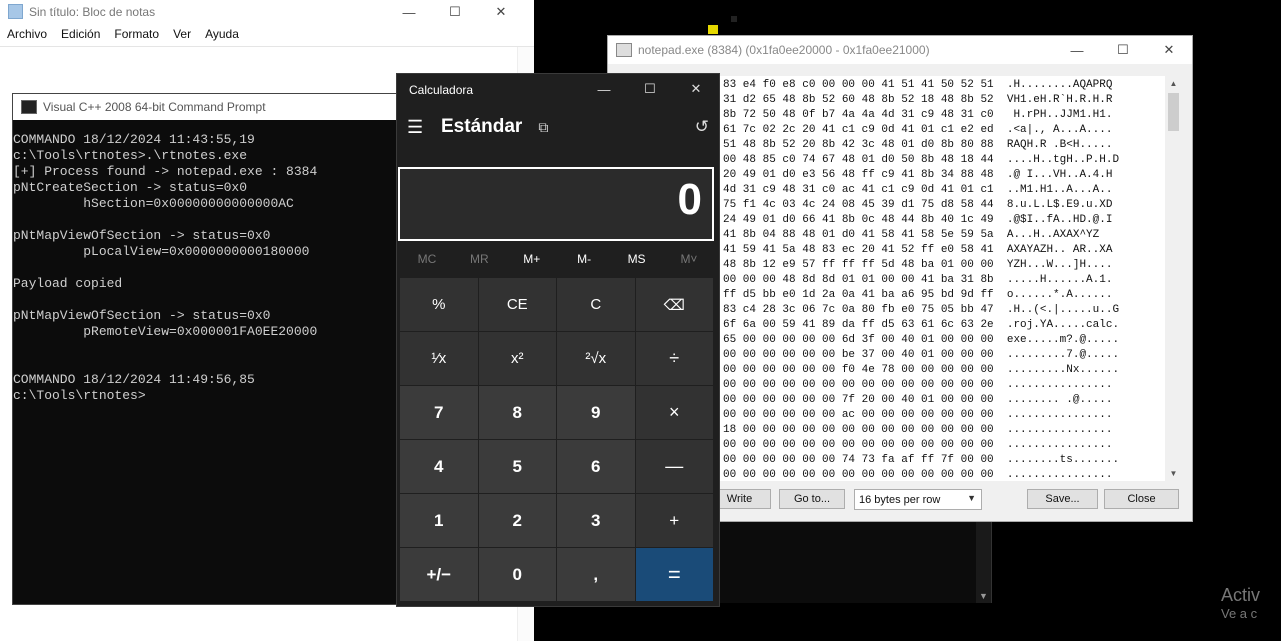 The image size is (1281, 641). What do you see at coordinates (1173, 83) in the screenshot?
I see `scroll-up-icon: ▲` at bounding box center [1173, 83].